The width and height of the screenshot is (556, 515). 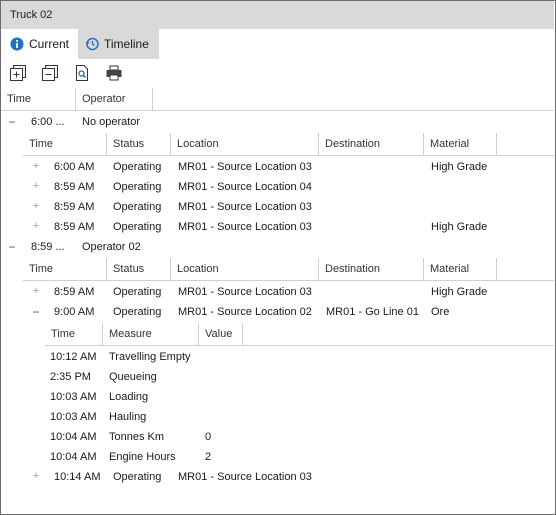 I want to click on top-grid-header: Time Operator, so click(x=277, y=99).